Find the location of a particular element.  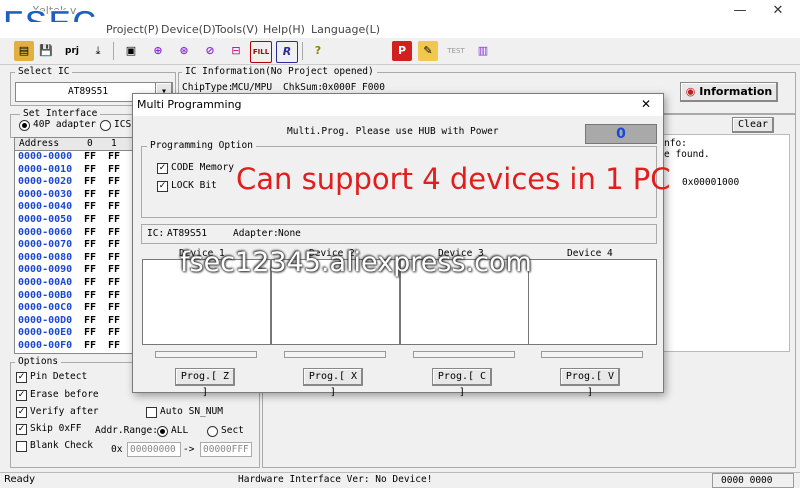

table-row: 0000-0060 FF FF is located at coordinates (77, 233).